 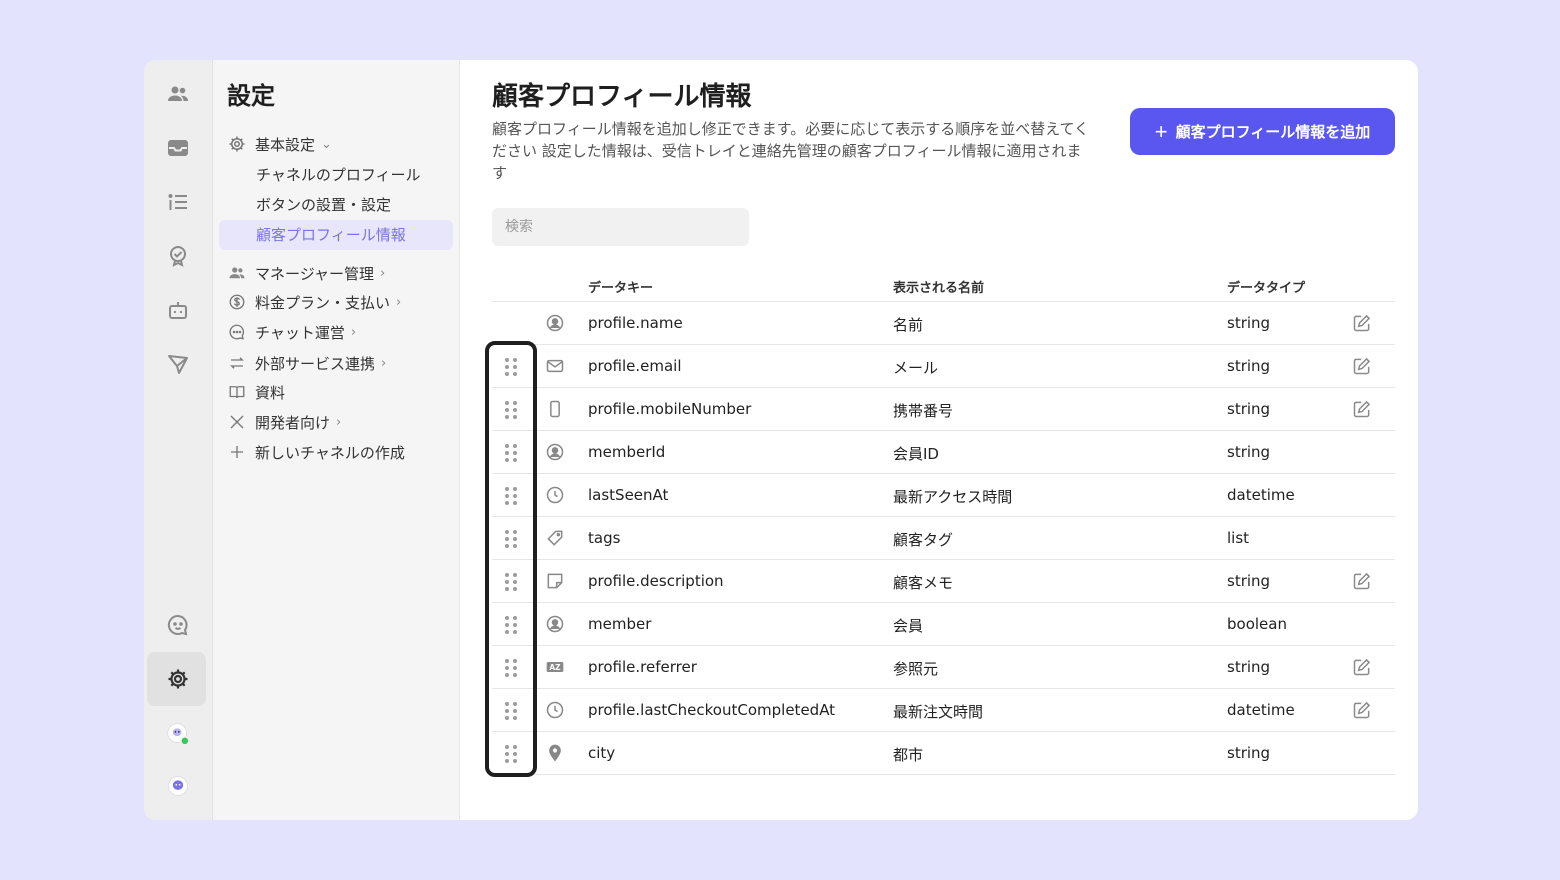 I want to click on table-row: AZ profile.referrer 参照元 string, so click(x=943, y=667).